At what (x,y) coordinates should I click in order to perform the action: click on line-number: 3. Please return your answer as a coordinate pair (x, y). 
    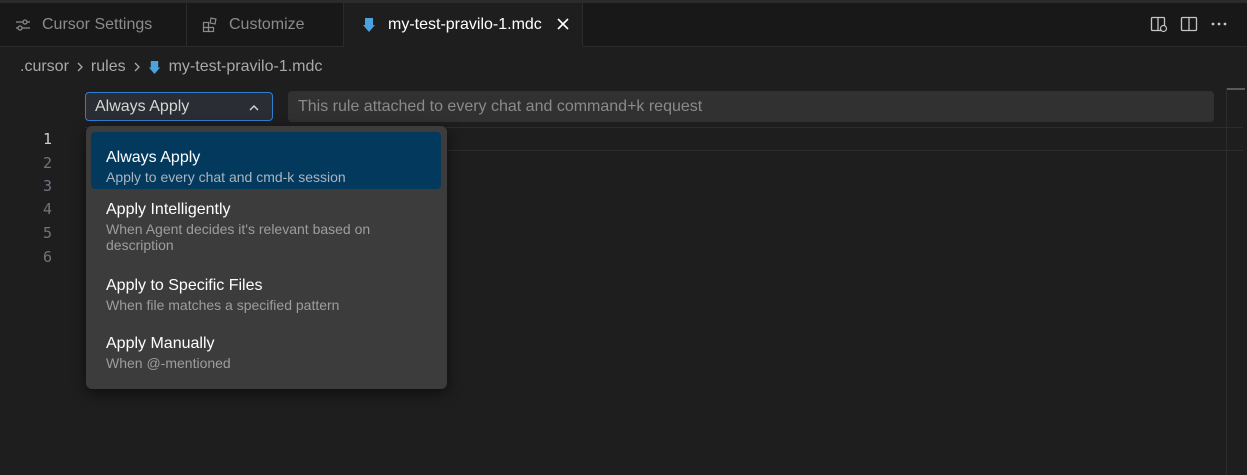
    Looking at the image, I should click on (47, 186).